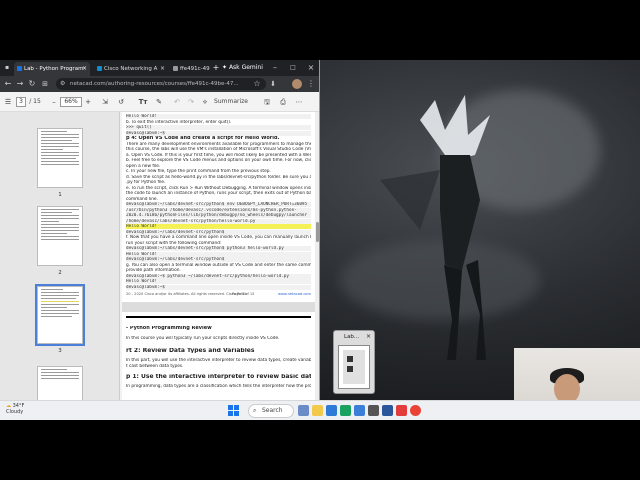 The height and width of the screenshot is (480, 640). Describe the element at coordinates (255, 410) in the screenshot. I see `search-icon: ⌕` at that location.